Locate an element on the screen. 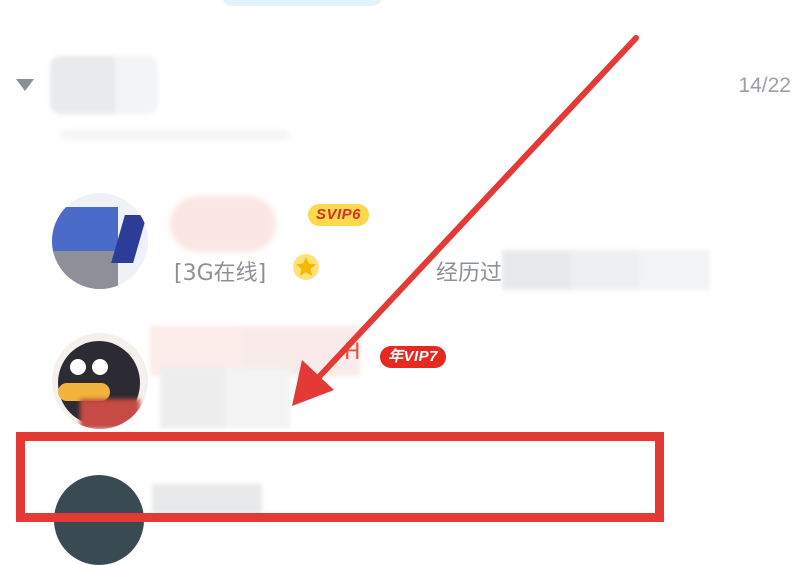  status-blurred is located at coordinates (225, 398).